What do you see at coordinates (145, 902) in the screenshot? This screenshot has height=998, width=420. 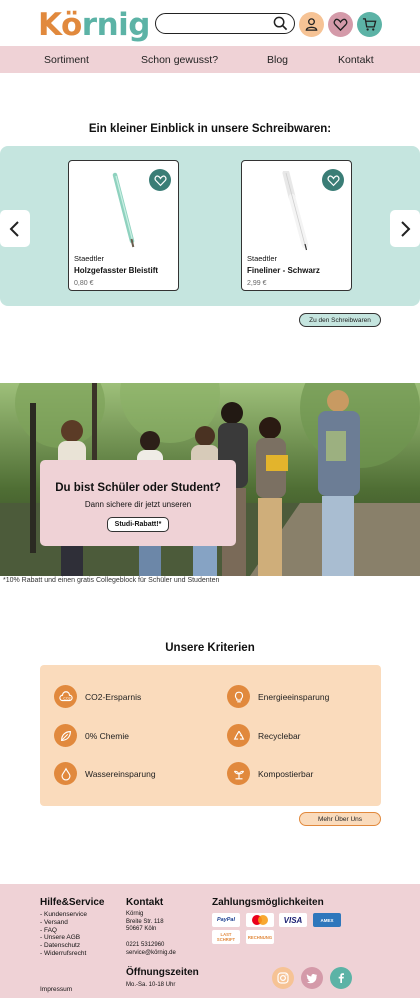 I see `footer-kontakt-title: Kontakt` at bounding box center [145, 902].